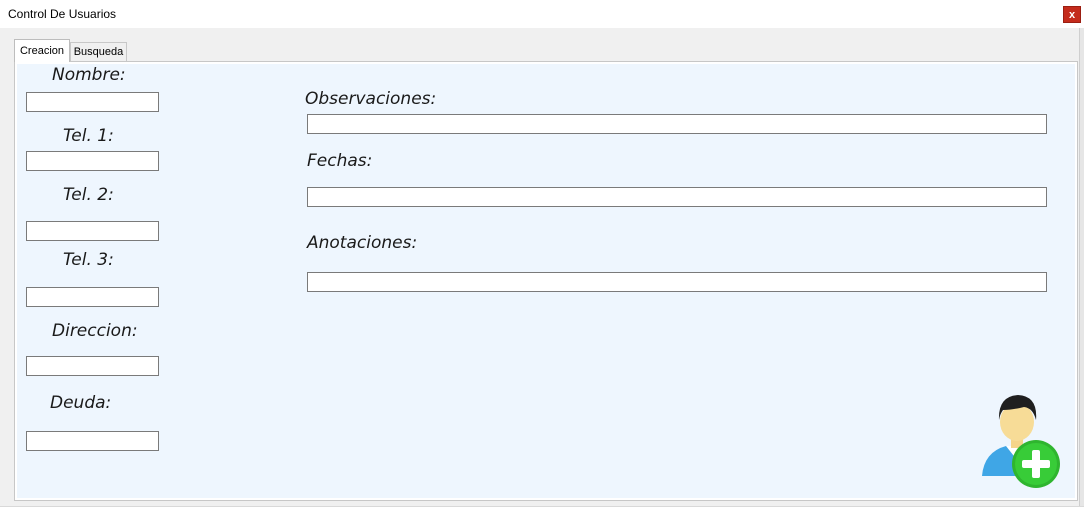  I want to click on fechas-label: Fechas:, so click(340, 161).